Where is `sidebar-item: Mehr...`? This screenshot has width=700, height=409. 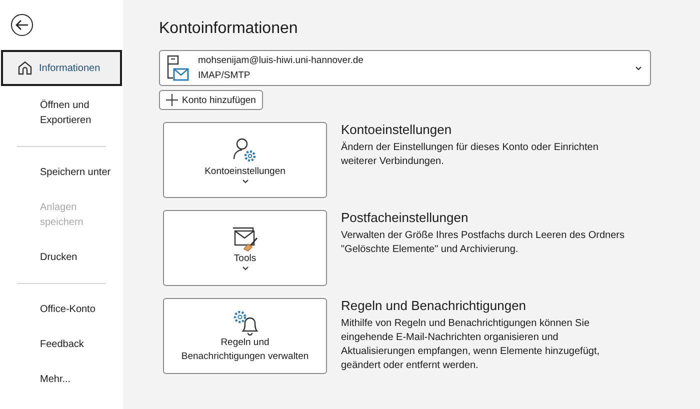 sidebar-item: Mehr... is located at coordinates (61, 379).